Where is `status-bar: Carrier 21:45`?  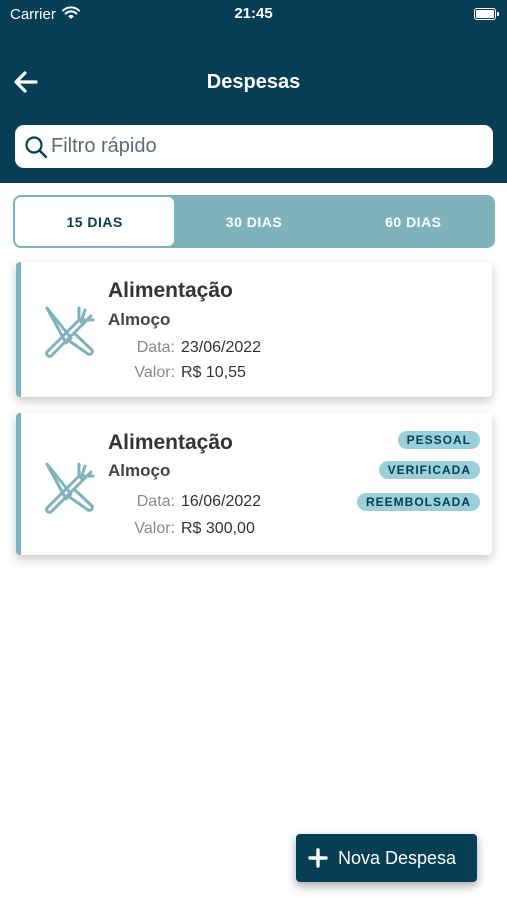
status-bar: Carrier 21:45 is located at coordinates (253, 15).